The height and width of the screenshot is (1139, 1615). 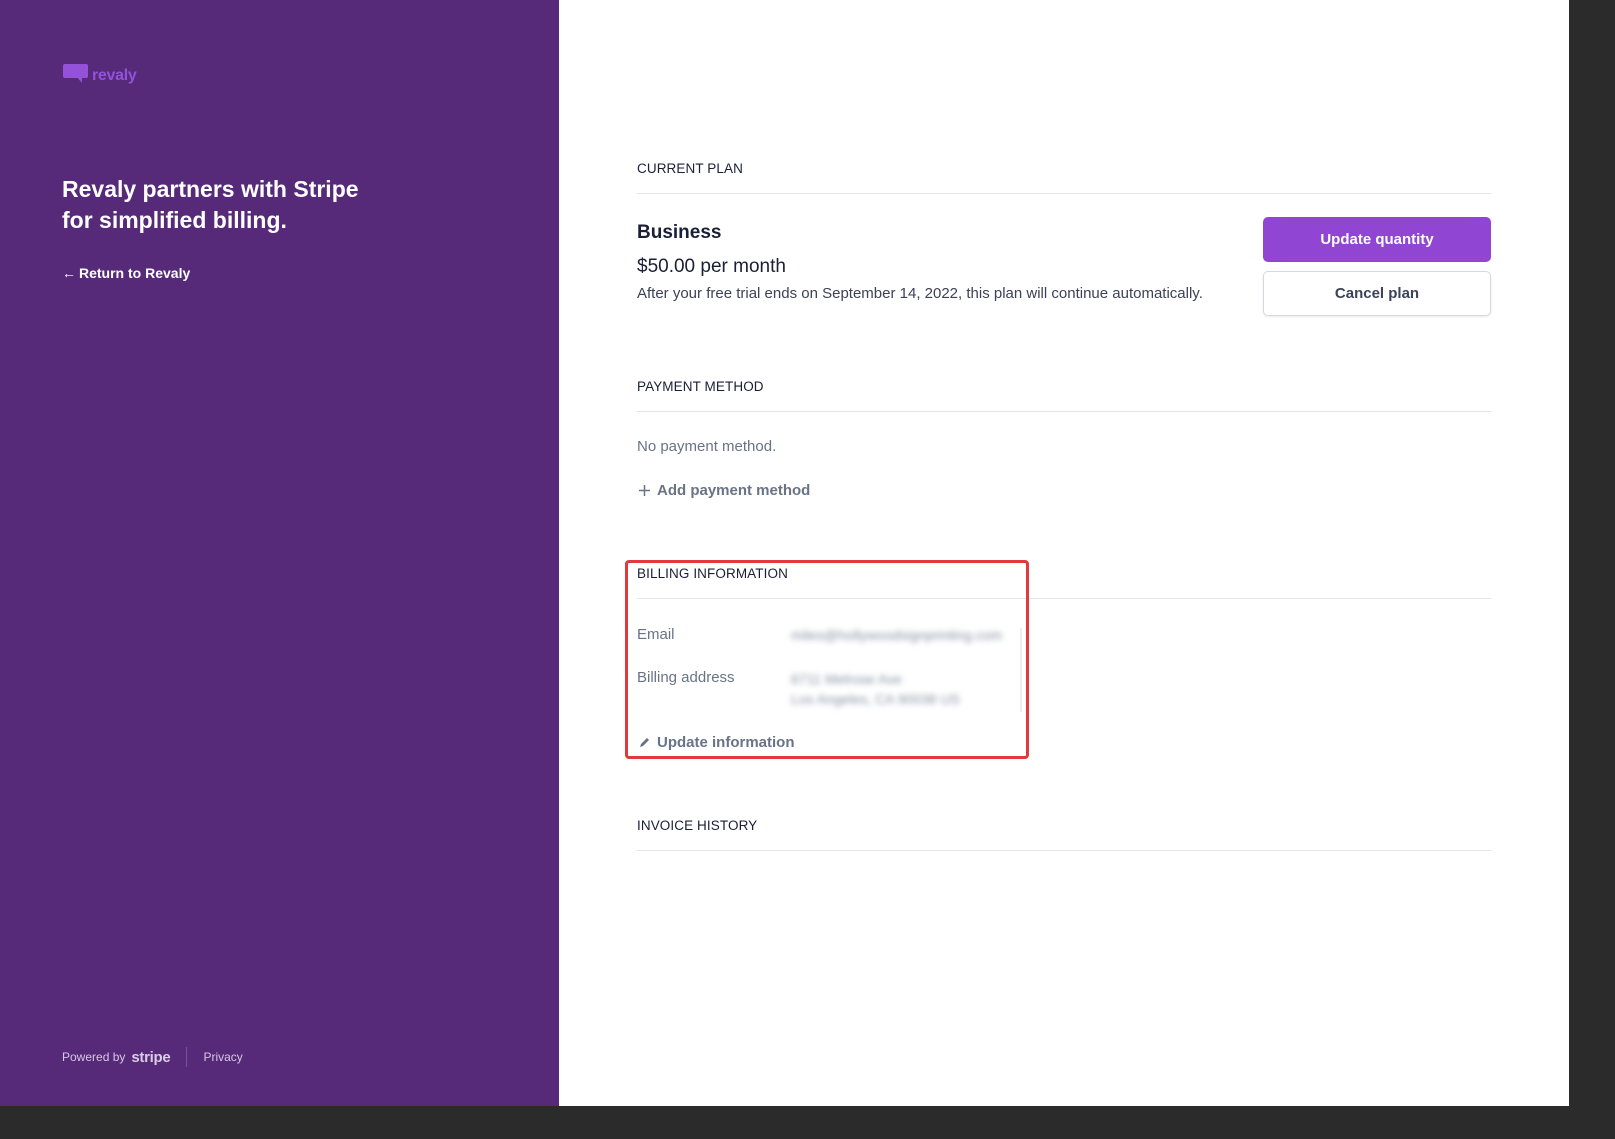 What do you see at coordinates (1064, 850) in the screenshot?
I see `invoice-history-divider` at bounding box center [1064, 850].